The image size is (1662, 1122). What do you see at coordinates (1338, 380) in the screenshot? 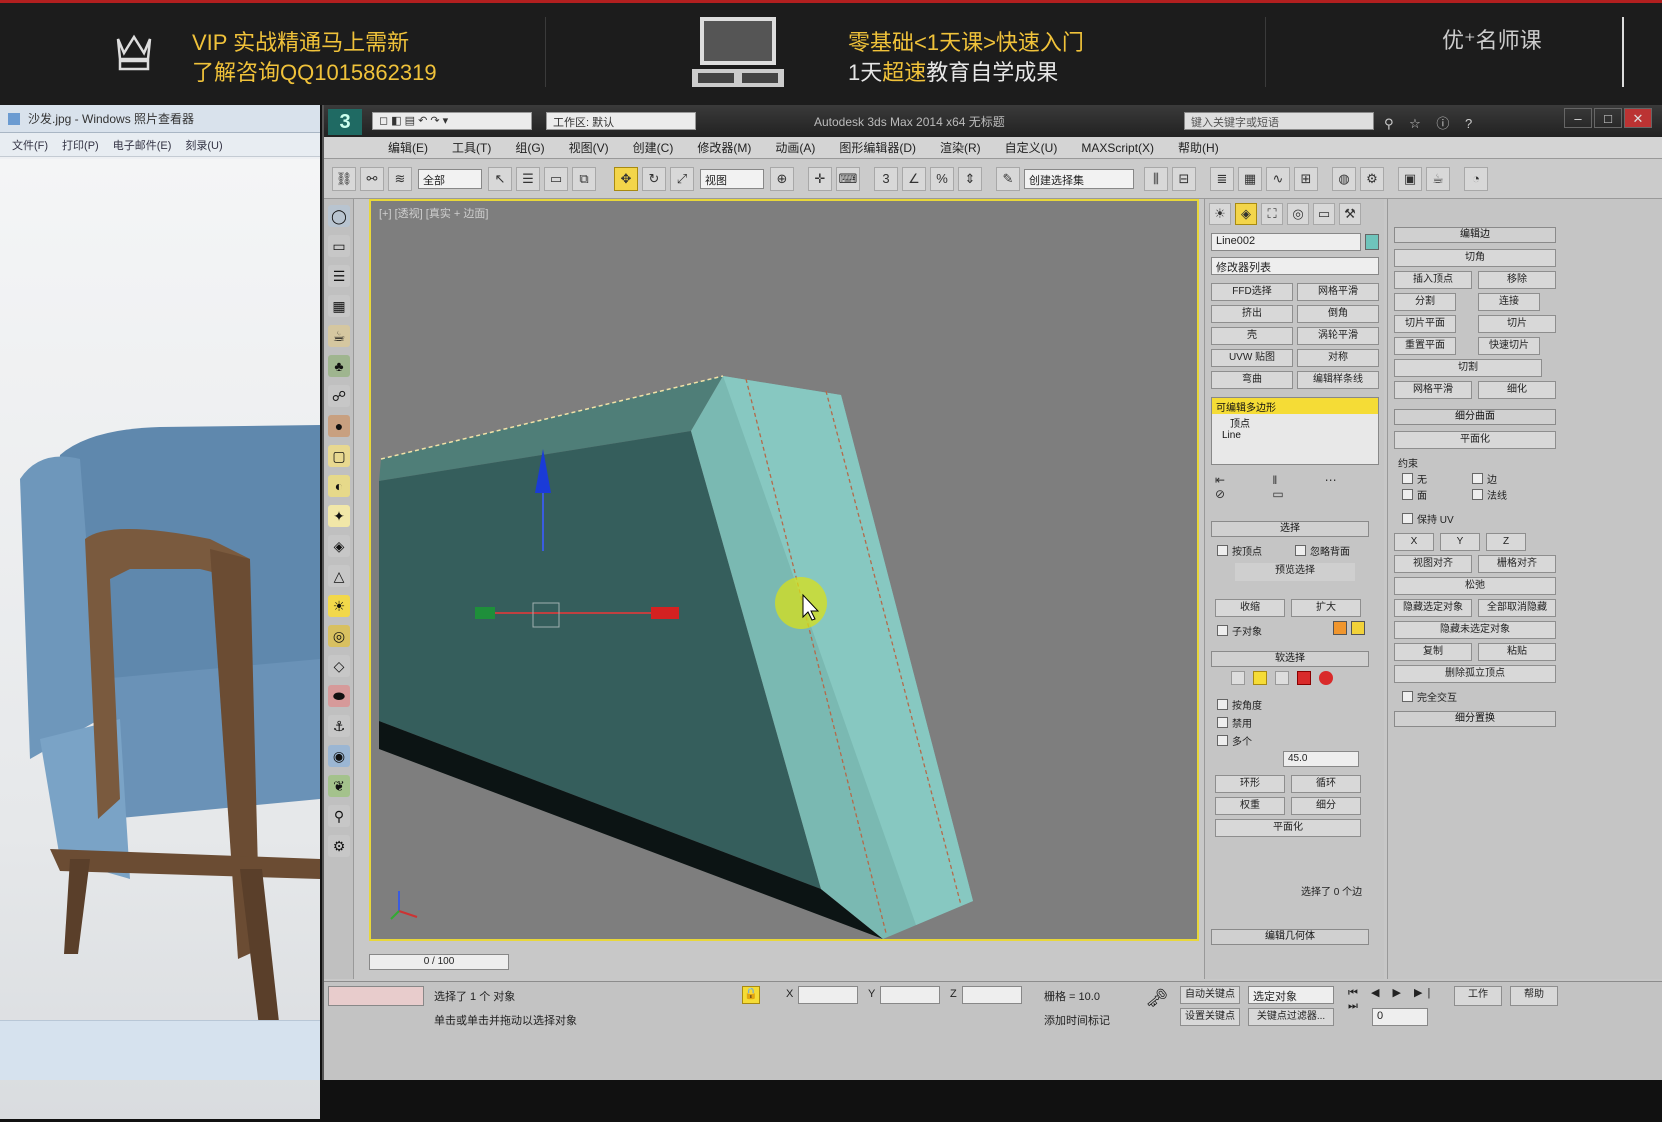
I see `modifier-btn-edit-spline: 编辑样条线` at bounding box center [1338, 380].